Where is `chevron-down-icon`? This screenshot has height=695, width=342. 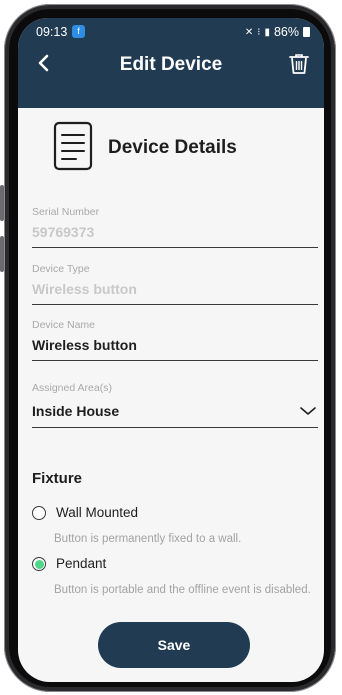 chevron-down-icon is located at coordinates (308, 411).